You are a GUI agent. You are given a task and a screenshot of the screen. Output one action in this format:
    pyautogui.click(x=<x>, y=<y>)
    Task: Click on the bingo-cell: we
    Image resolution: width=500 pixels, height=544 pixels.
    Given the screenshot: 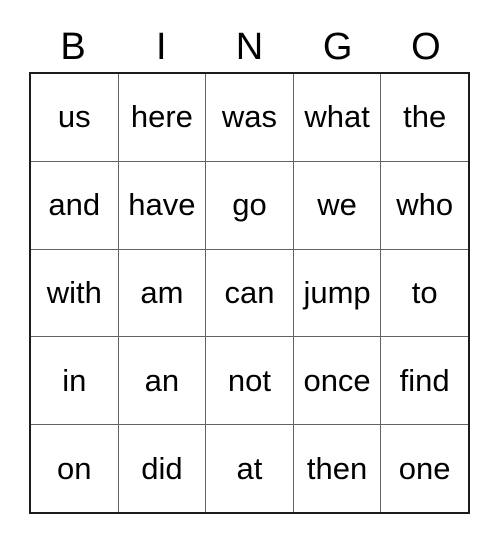 What is the action you would take?
    pyautogui.click(x=337, y=205)
    